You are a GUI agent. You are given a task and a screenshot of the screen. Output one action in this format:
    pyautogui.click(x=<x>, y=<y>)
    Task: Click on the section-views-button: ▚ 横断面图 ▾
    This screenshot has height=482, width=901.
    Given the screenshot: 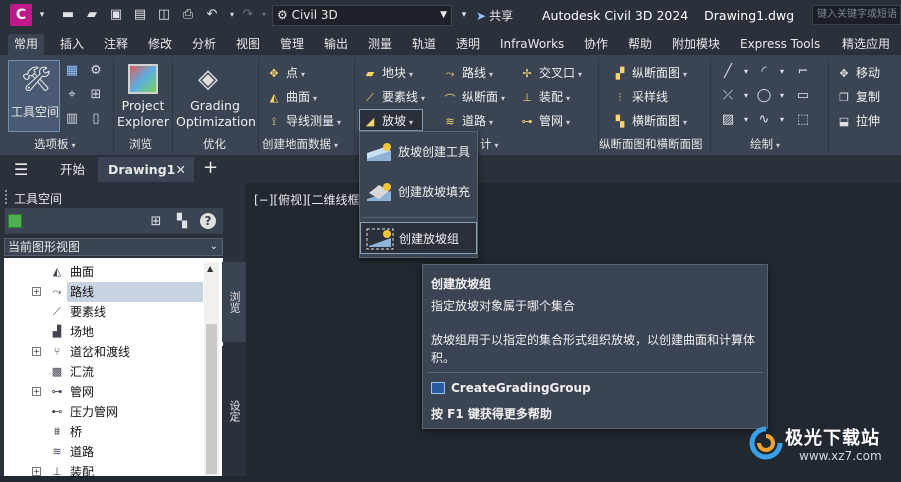 What is the action you would take?
    pyautogui.click(x=649, y=120)
    